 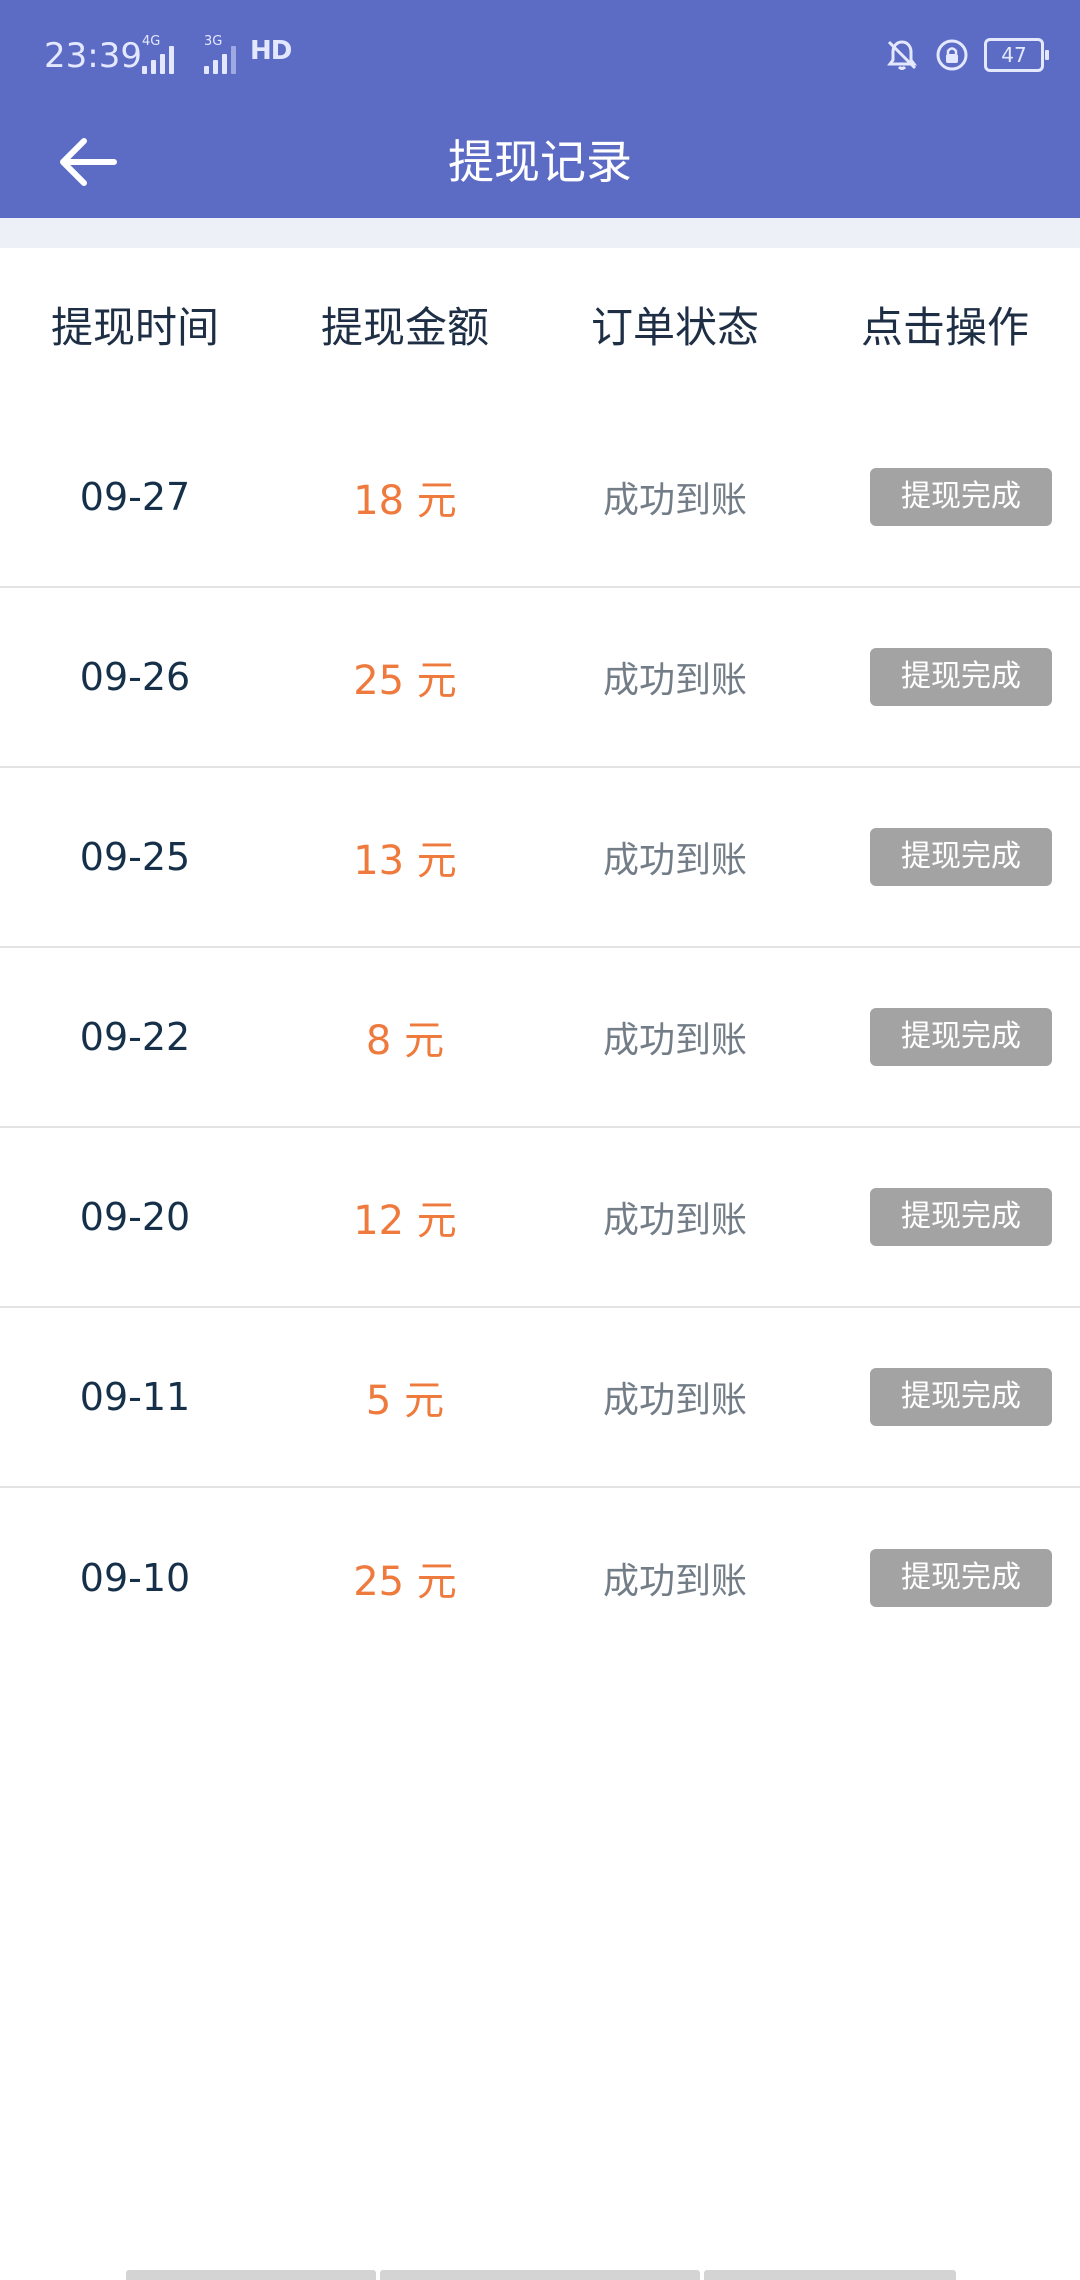 What do you see at coordinates (540, 55) in the screenshot?
I see `status-bar: 23:39 4G 3G HD 47` at bounding box center [540, 55].